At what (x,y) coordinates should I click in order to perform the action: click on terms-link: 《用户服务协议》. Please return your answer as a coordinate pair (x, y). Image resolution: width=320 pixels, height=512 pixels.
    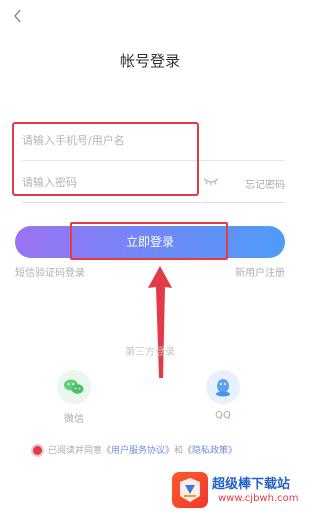
    Looking at the image, I should click on (138, 451).